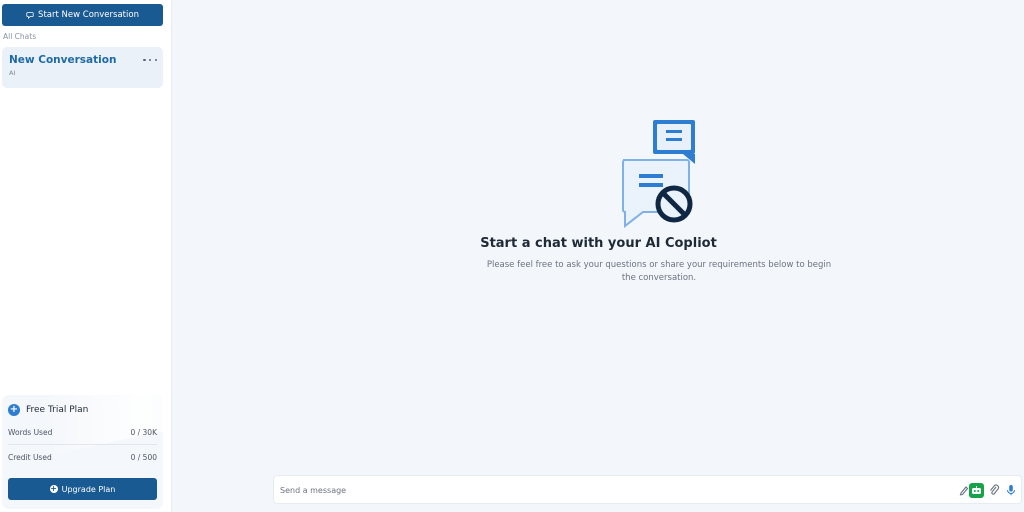  Describe the element at coordinates (994, 490) in the screenshot. I see `paperclip-icon` at that location.